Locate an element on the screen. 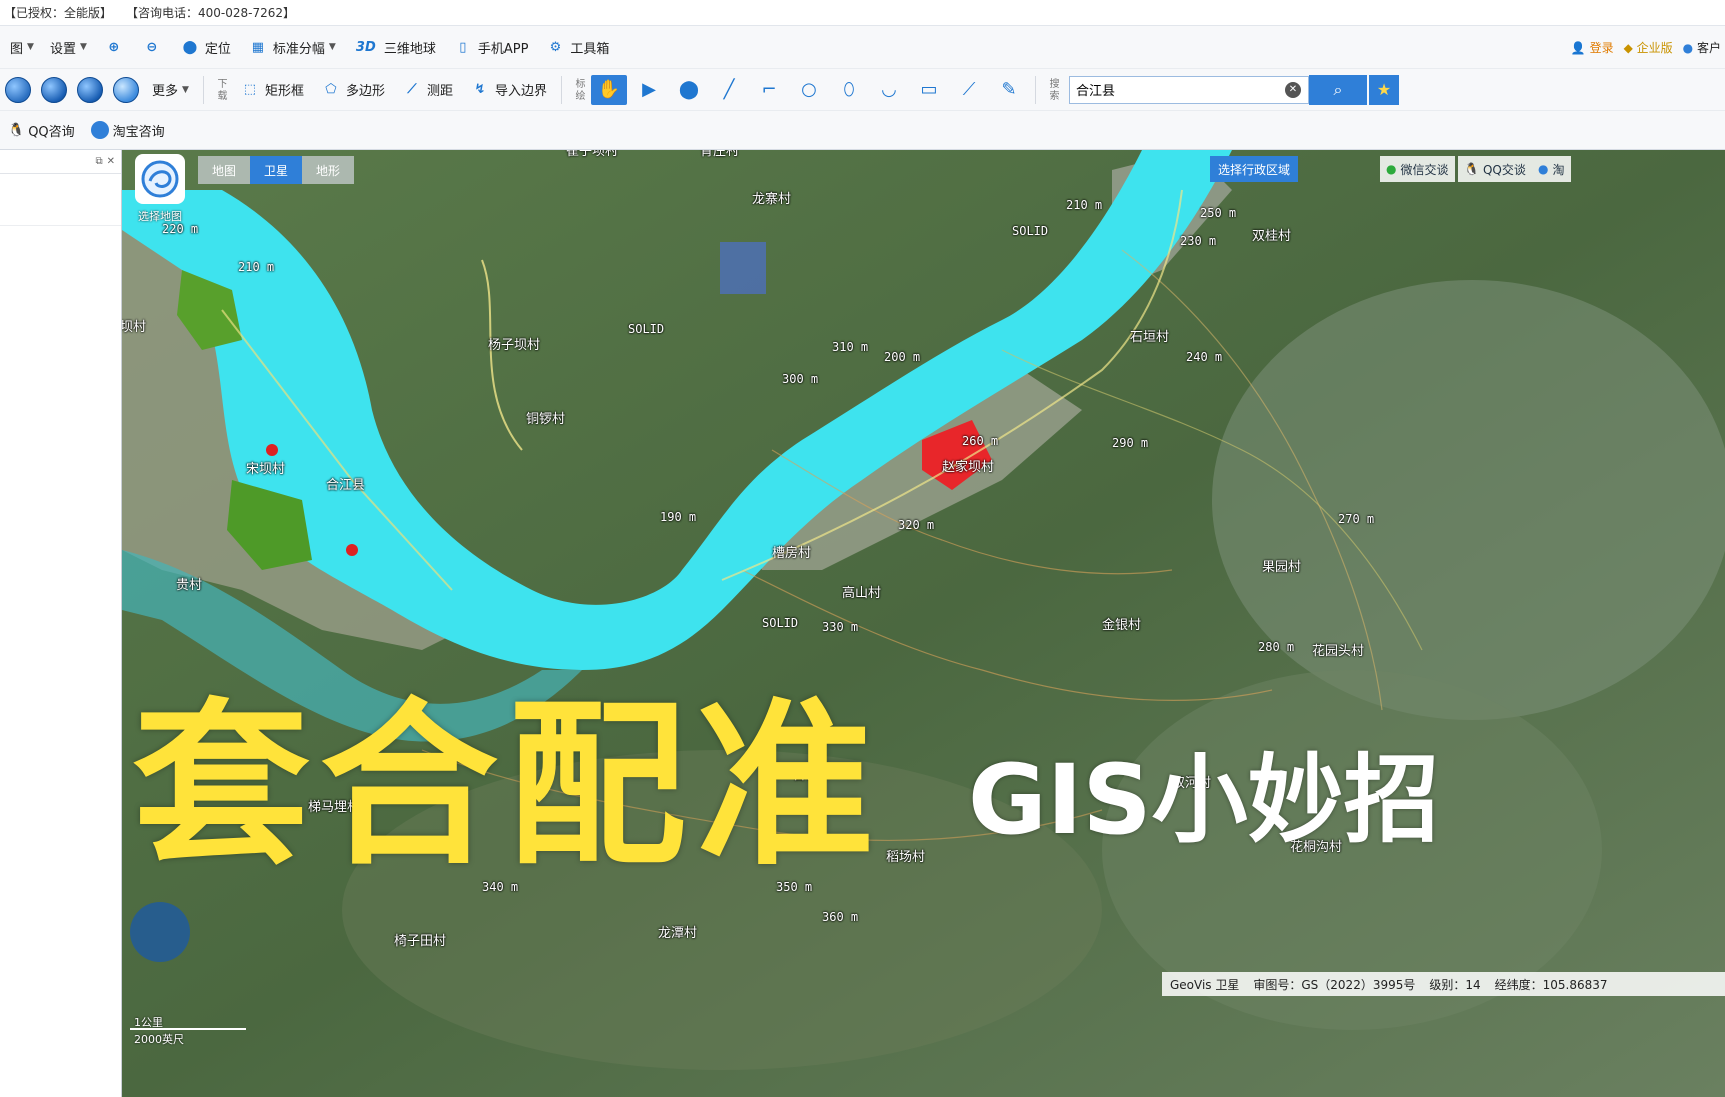  rectangle-select-icon: ⬚ is located at coordinates (250, 89).